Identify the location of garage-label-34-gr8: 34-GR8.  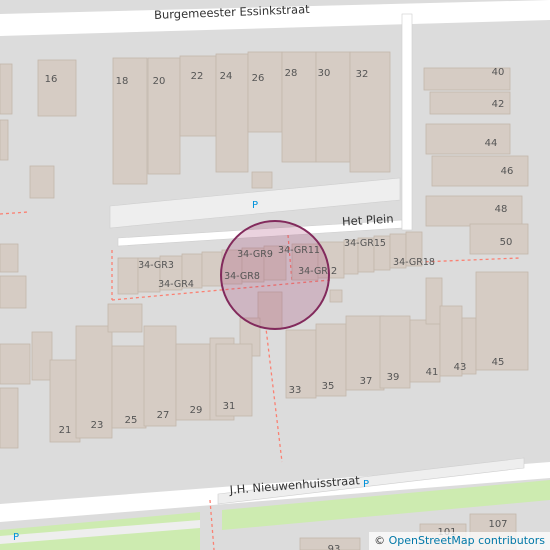
(242, 276).